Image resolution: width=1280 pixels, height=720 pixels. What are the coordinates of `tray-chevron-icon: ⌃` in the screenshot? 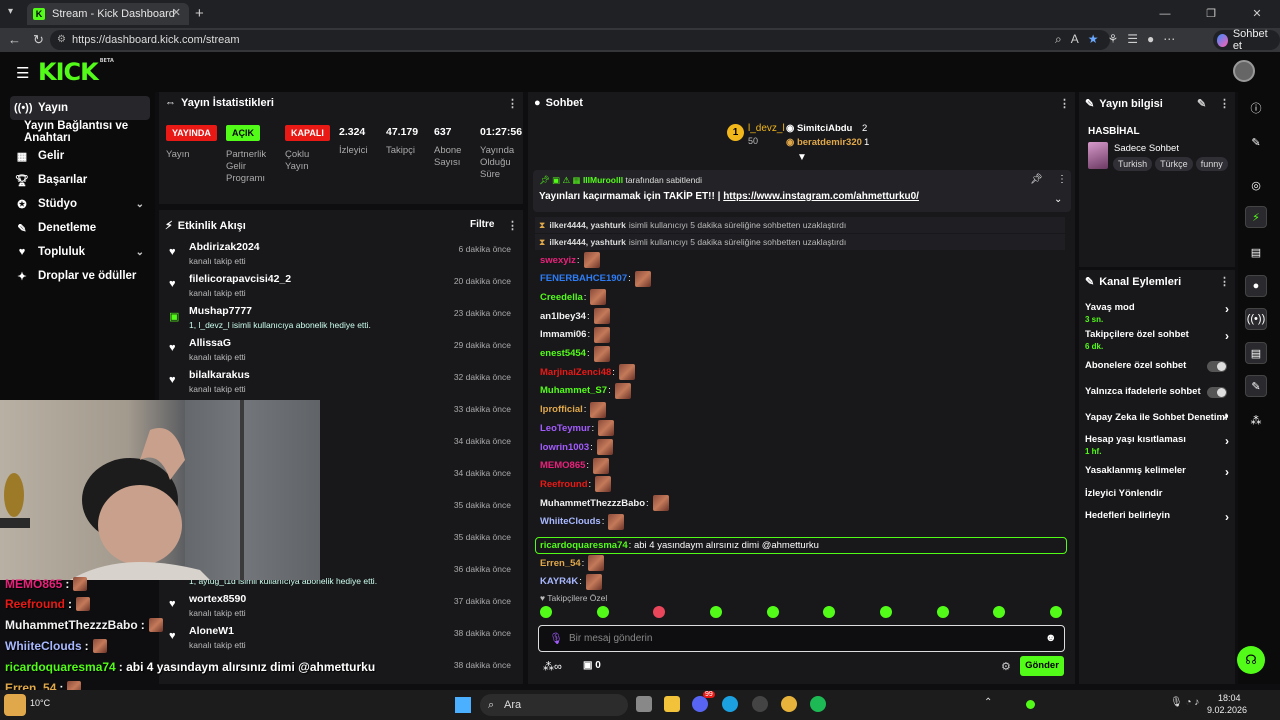 It's located at (988, 702).